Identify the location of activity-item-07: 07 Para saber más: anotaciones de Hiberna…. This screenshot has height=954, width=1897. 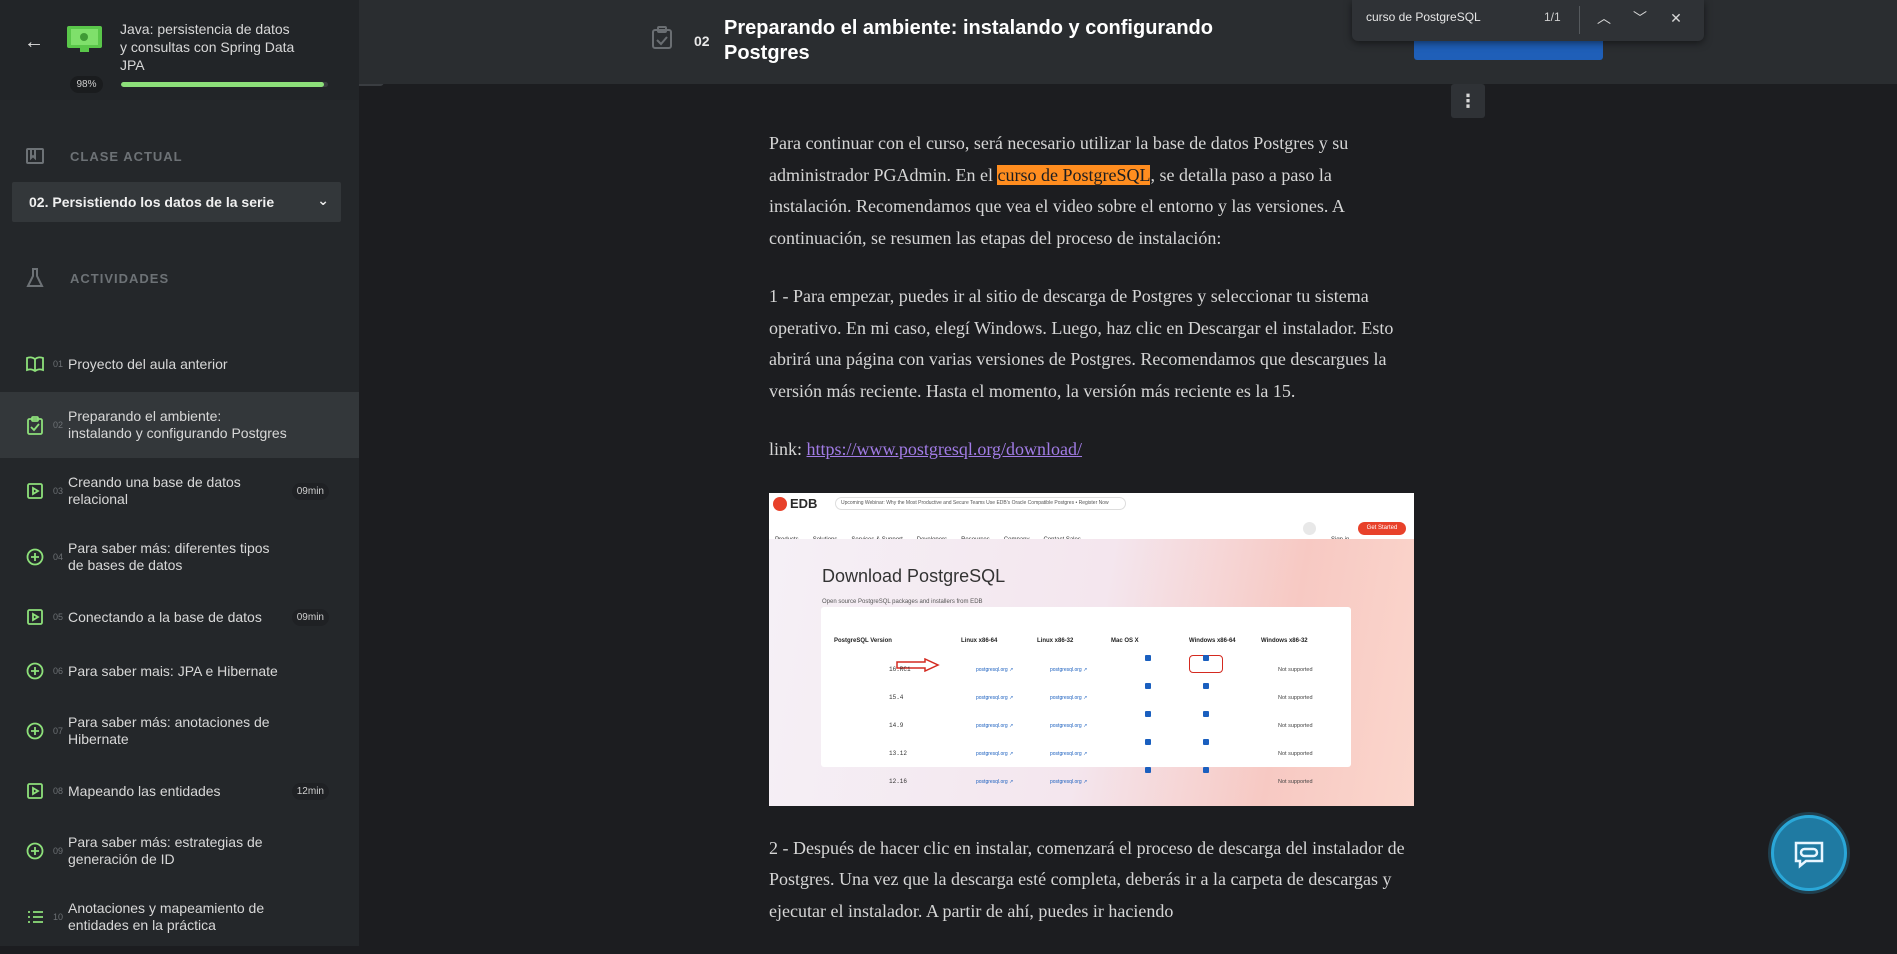
(179, 731).